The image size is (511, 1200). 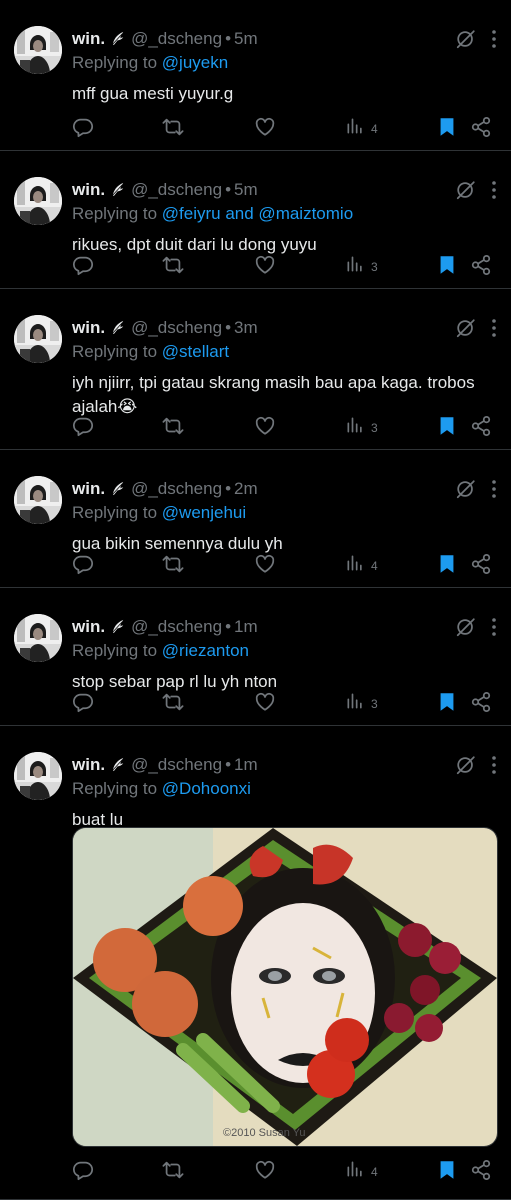 What do you see at coordinates (195, 351) in the screenshot?
I see `mention-link: @stellart` at bounding box center [195, 351].